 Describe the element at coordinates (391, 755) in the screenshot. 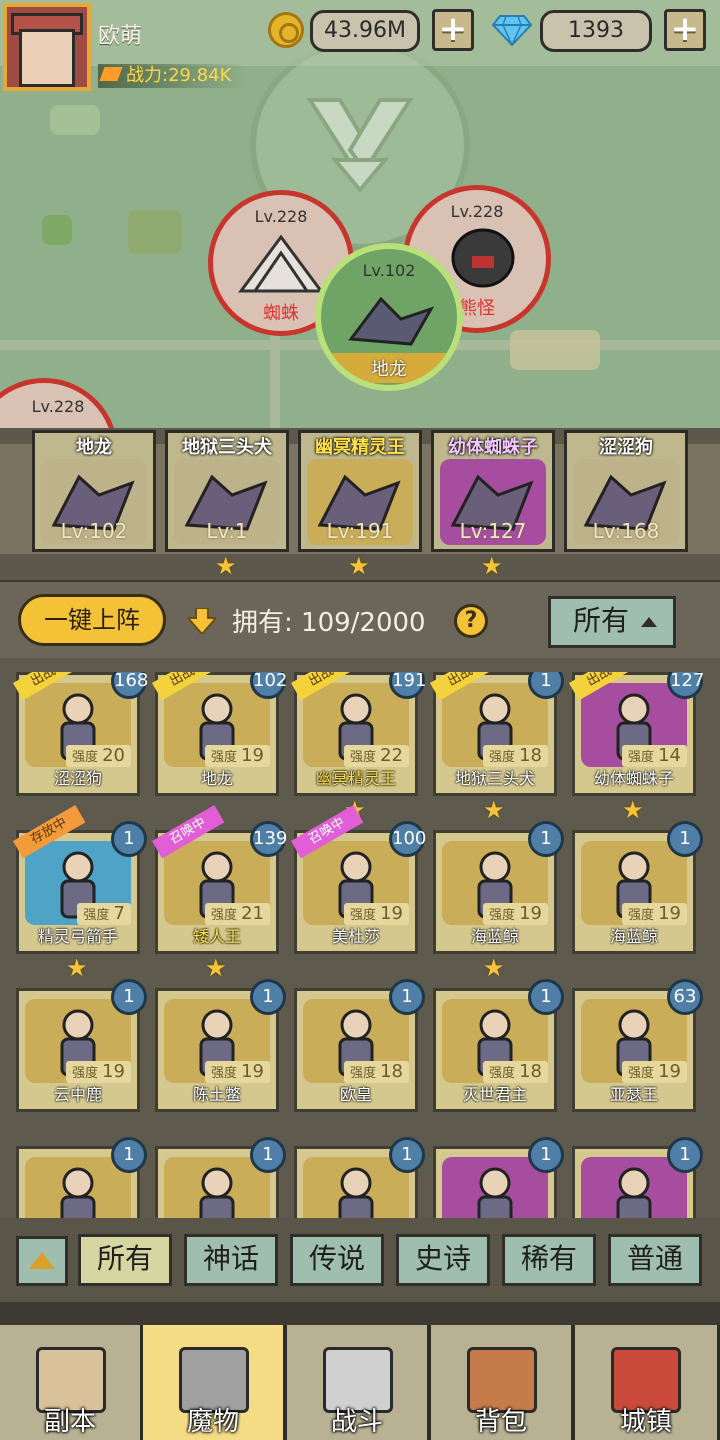

I see `power-value: 22` at that location.